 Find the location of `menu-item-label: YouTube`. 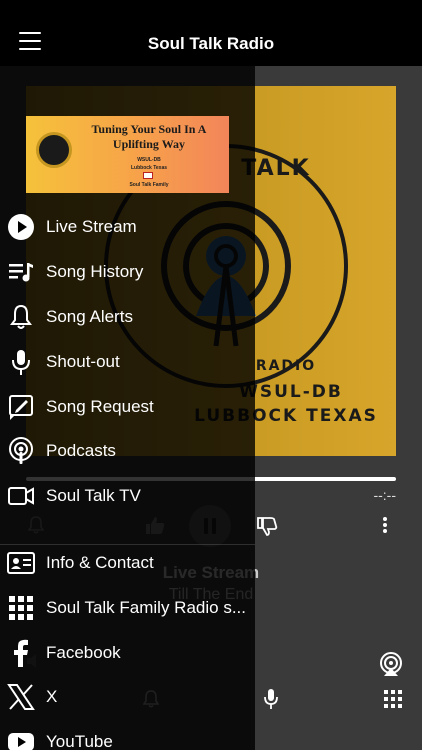

menu-item-label: YouTube is located at coordinates (79, 741).